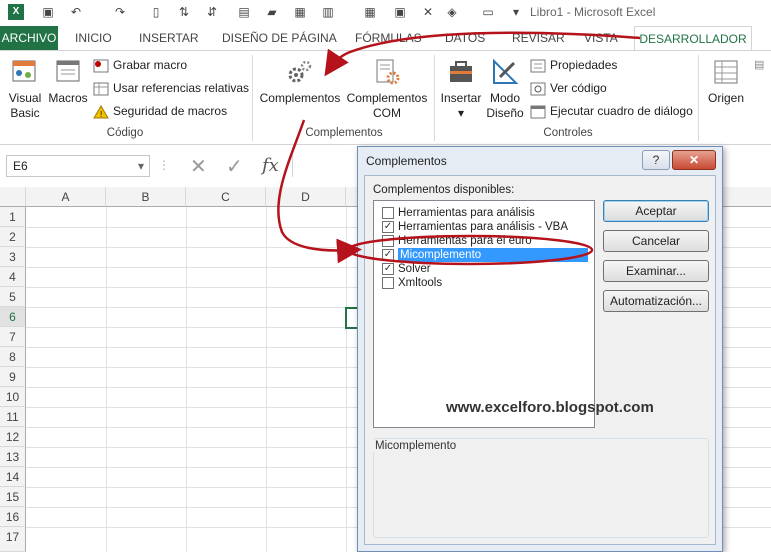 This screenshot has height=552, width=771. I want to click on visual-basic-button: Visual Basic, so click(25, 89).